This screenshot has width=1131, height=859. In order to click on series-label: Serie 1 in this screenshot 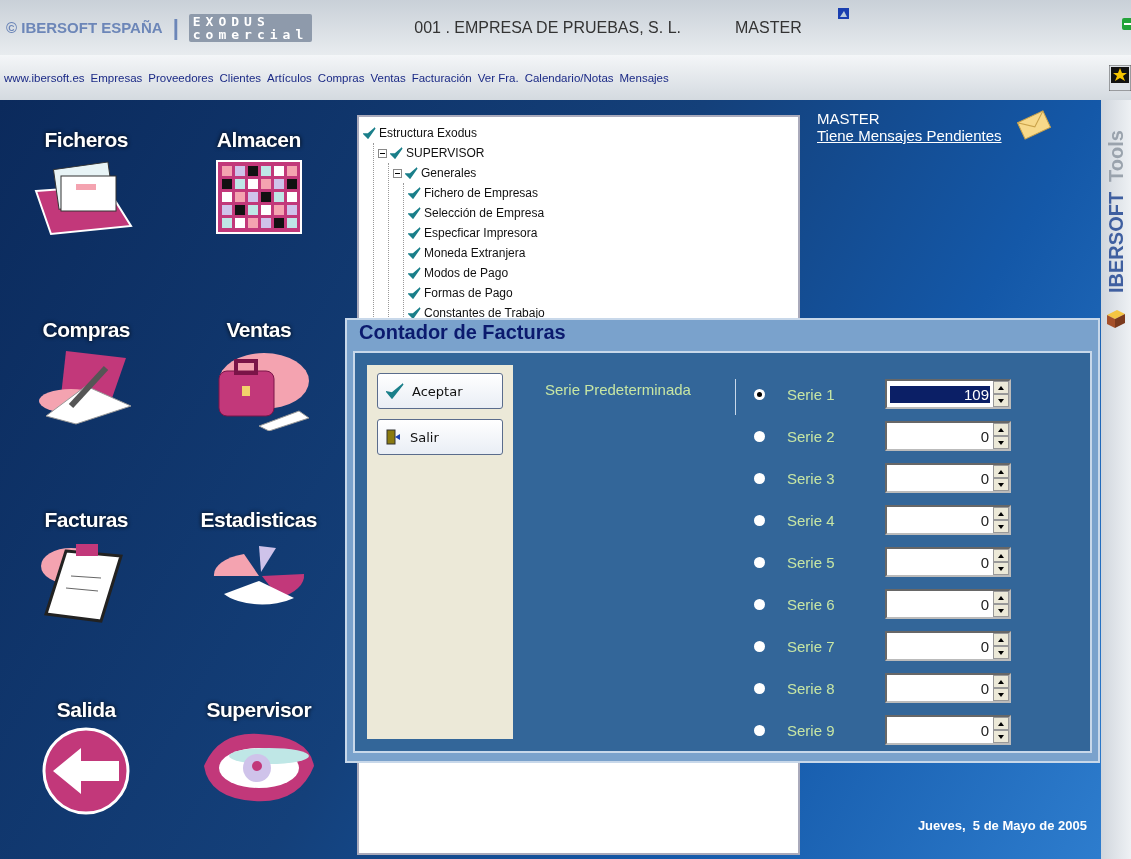, I will do `click(811, 394)`.